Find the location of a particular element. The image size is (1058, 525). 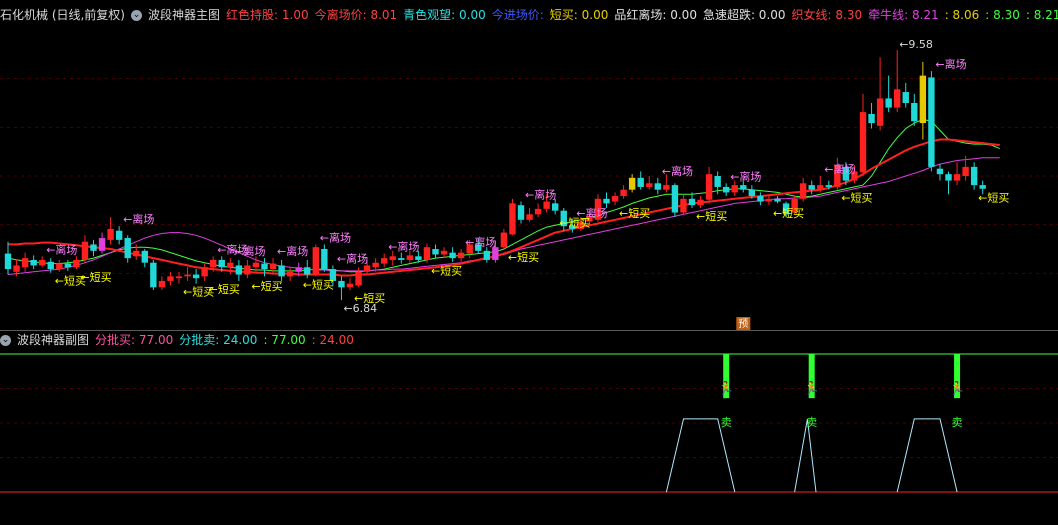

high-price-label: ←9.58 is located at coordinates (916, 44).